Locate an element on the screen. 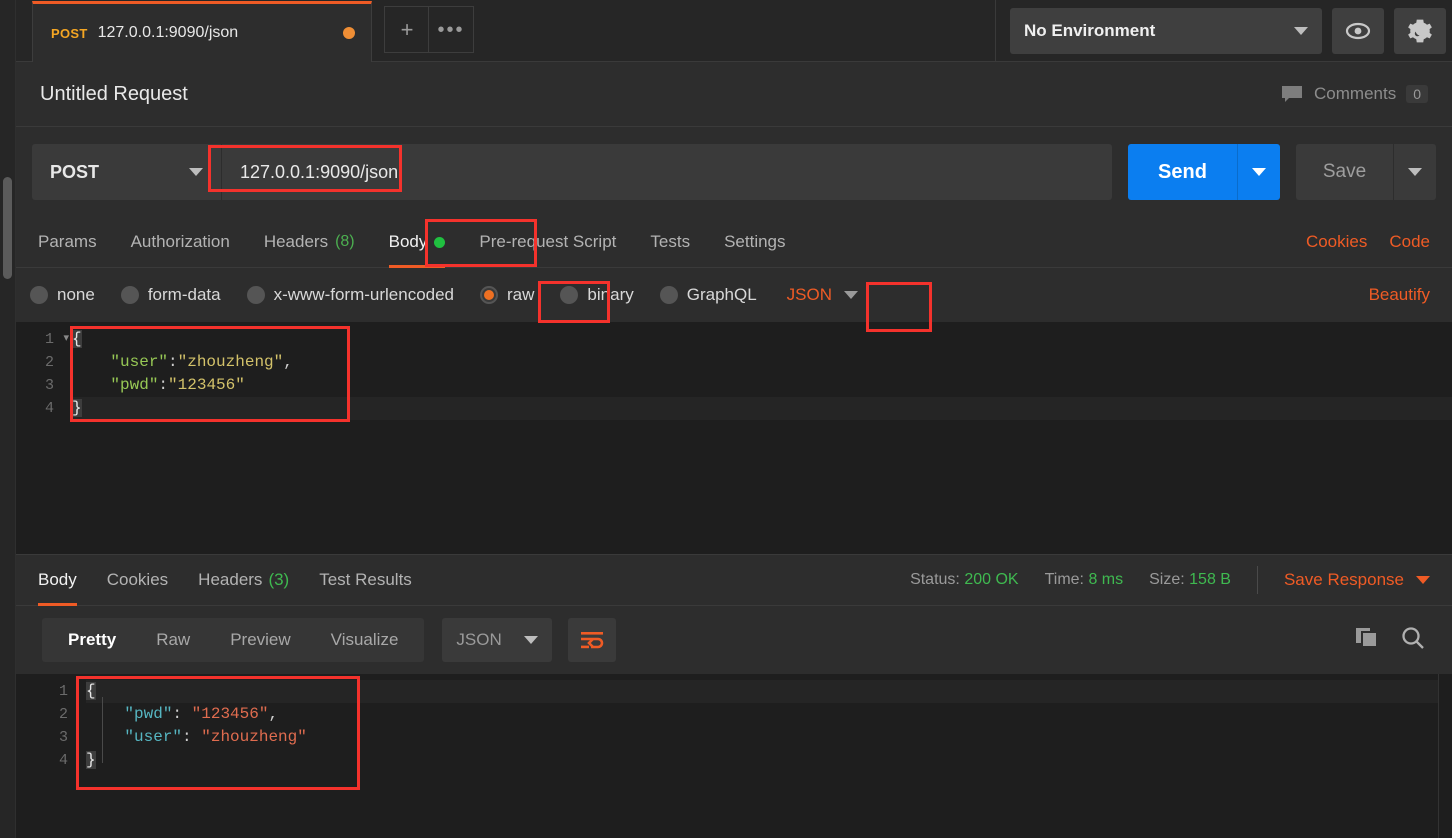 The image size is (1452, 838). new-tab-button: + is located at coordinates (407, 29).